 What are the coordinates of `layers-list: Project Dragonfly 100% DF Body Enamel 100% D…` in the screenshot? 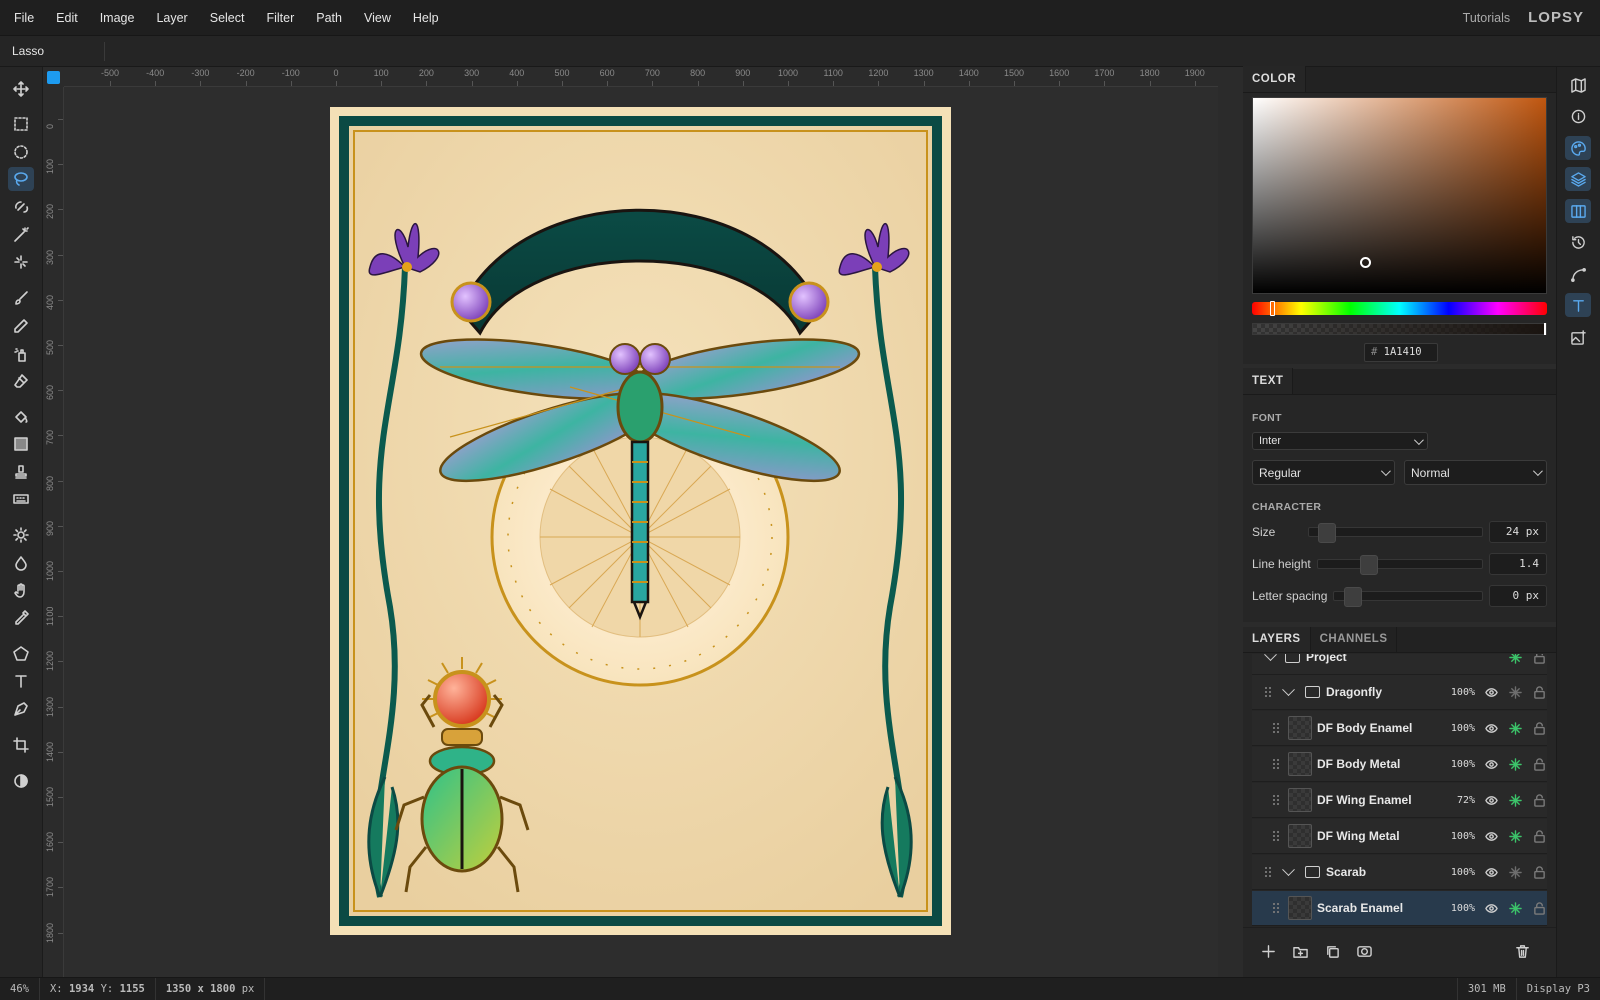 It's located at (1399, 790).